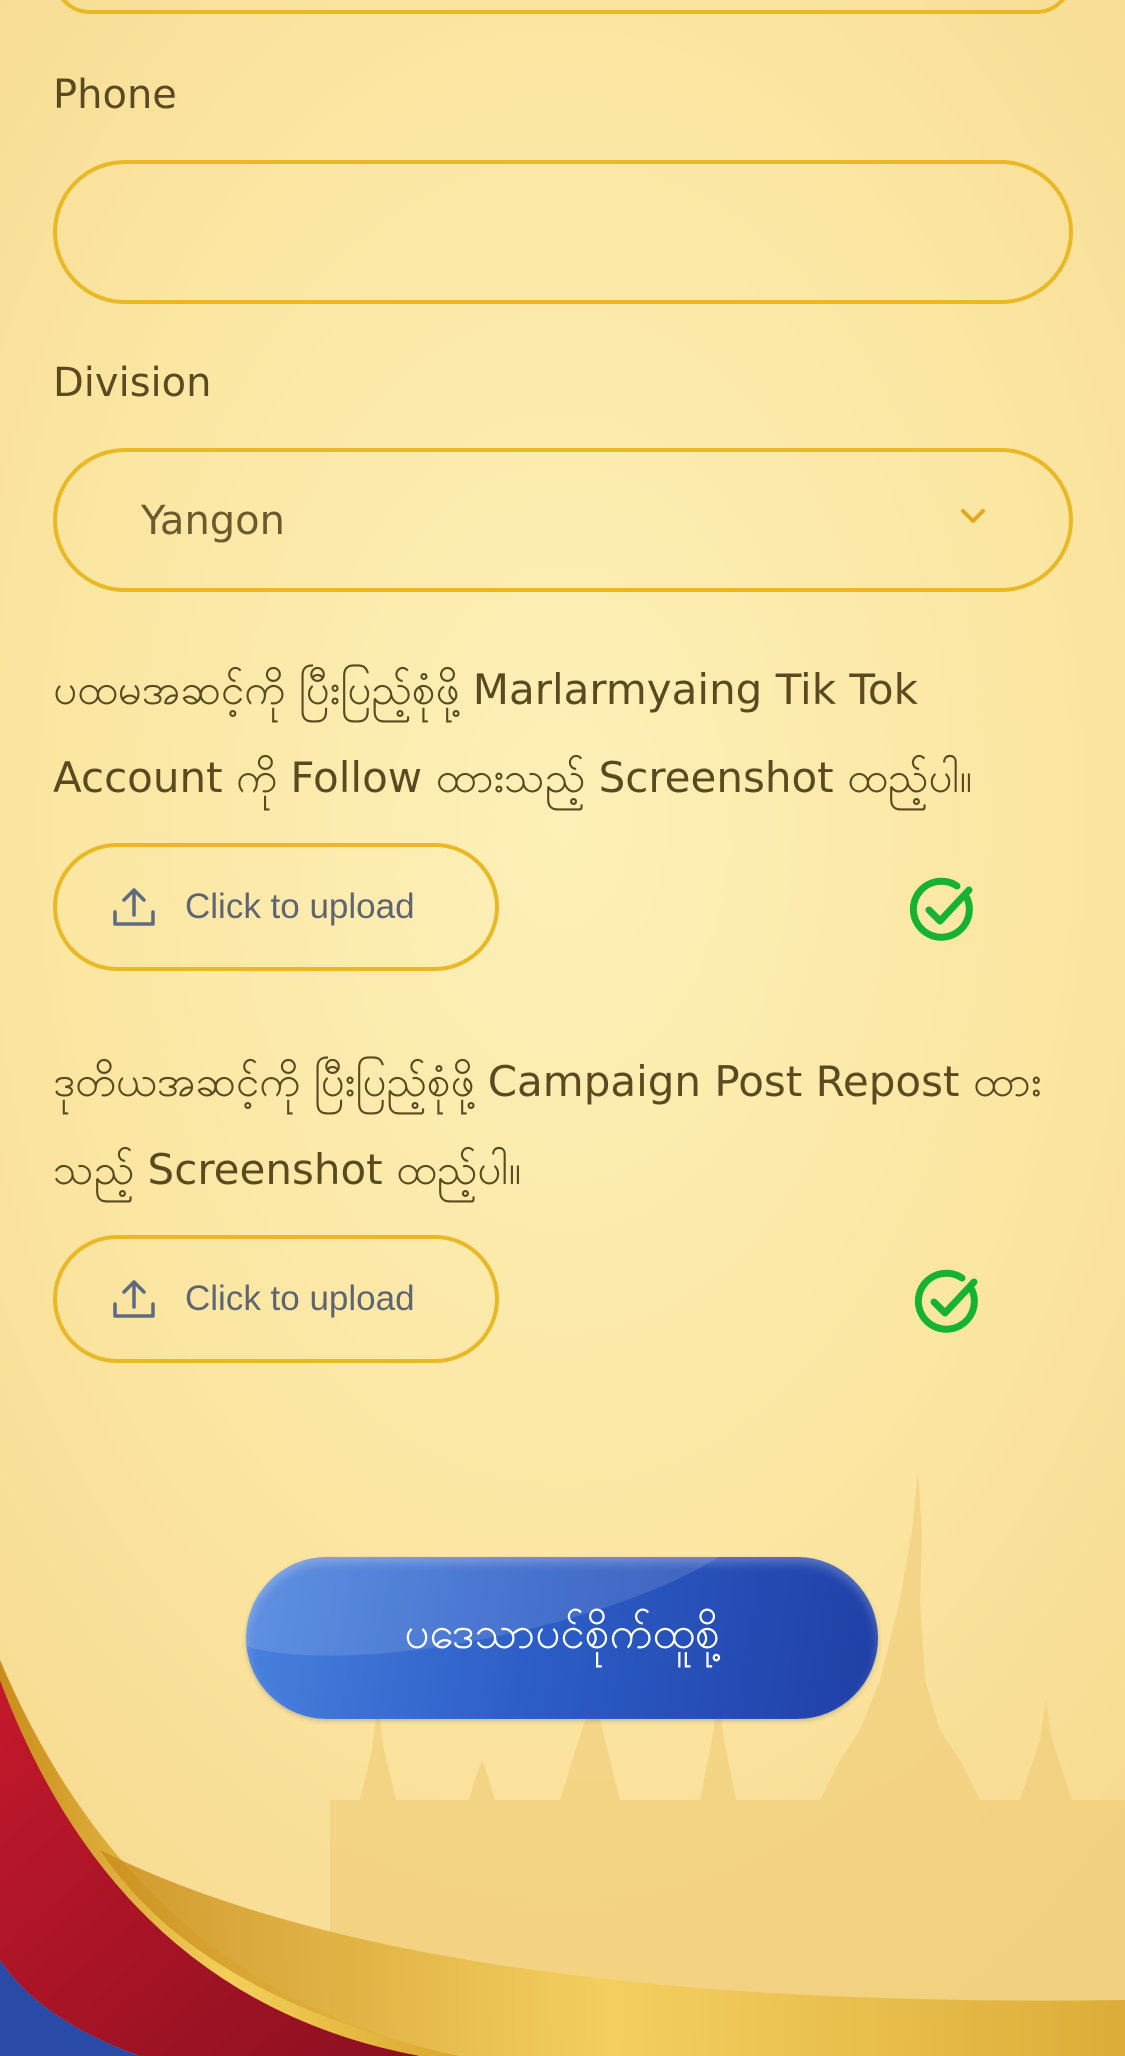  I want to click on previous-input-field, so click(563, 7).